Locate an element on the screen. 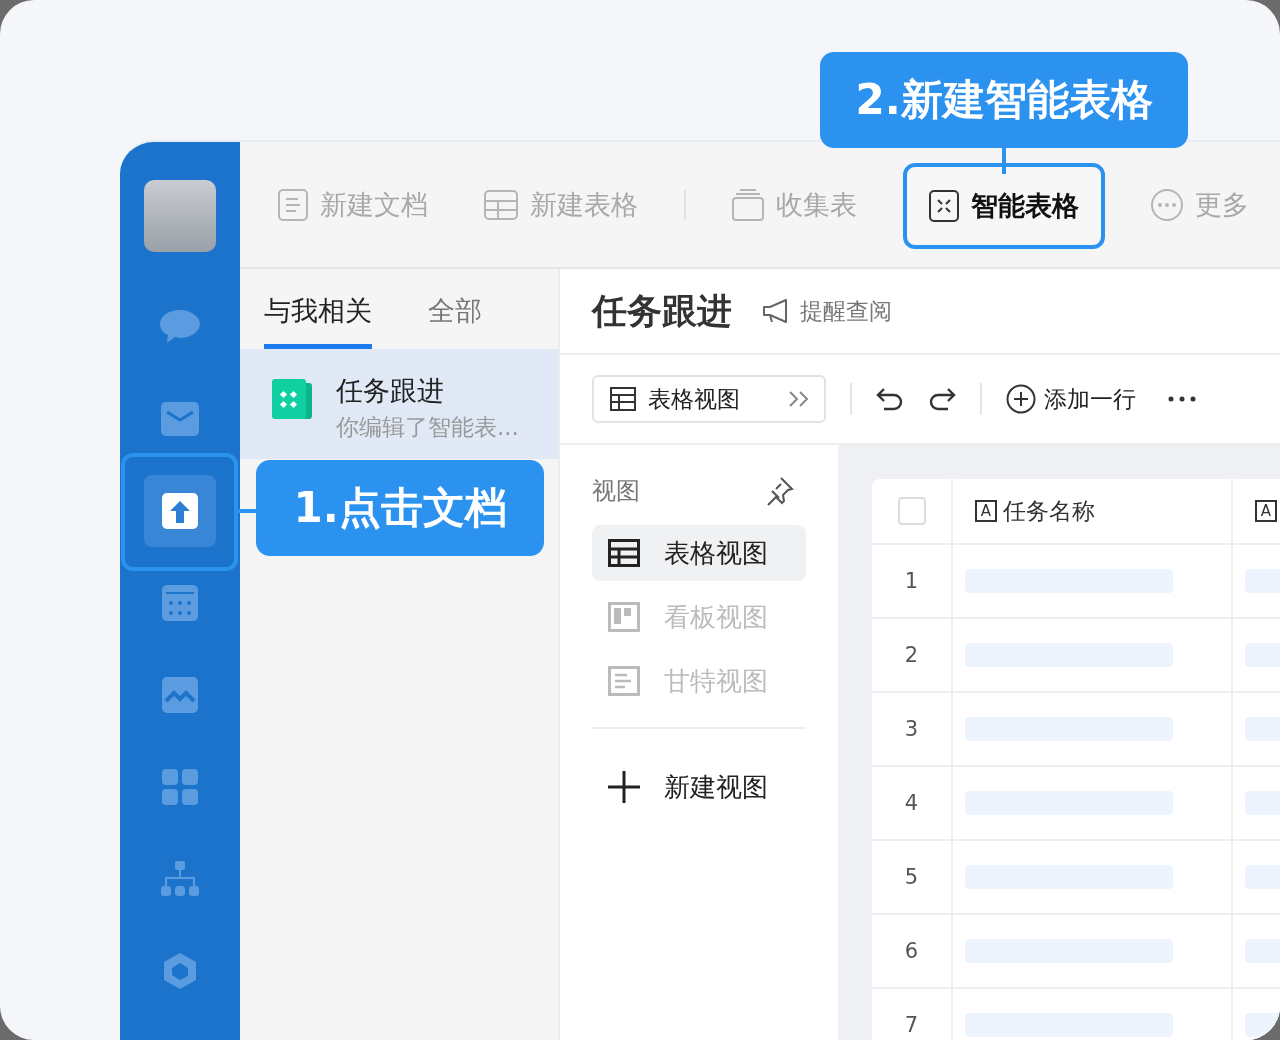  undo-icon is located at coordinates (890, 399).